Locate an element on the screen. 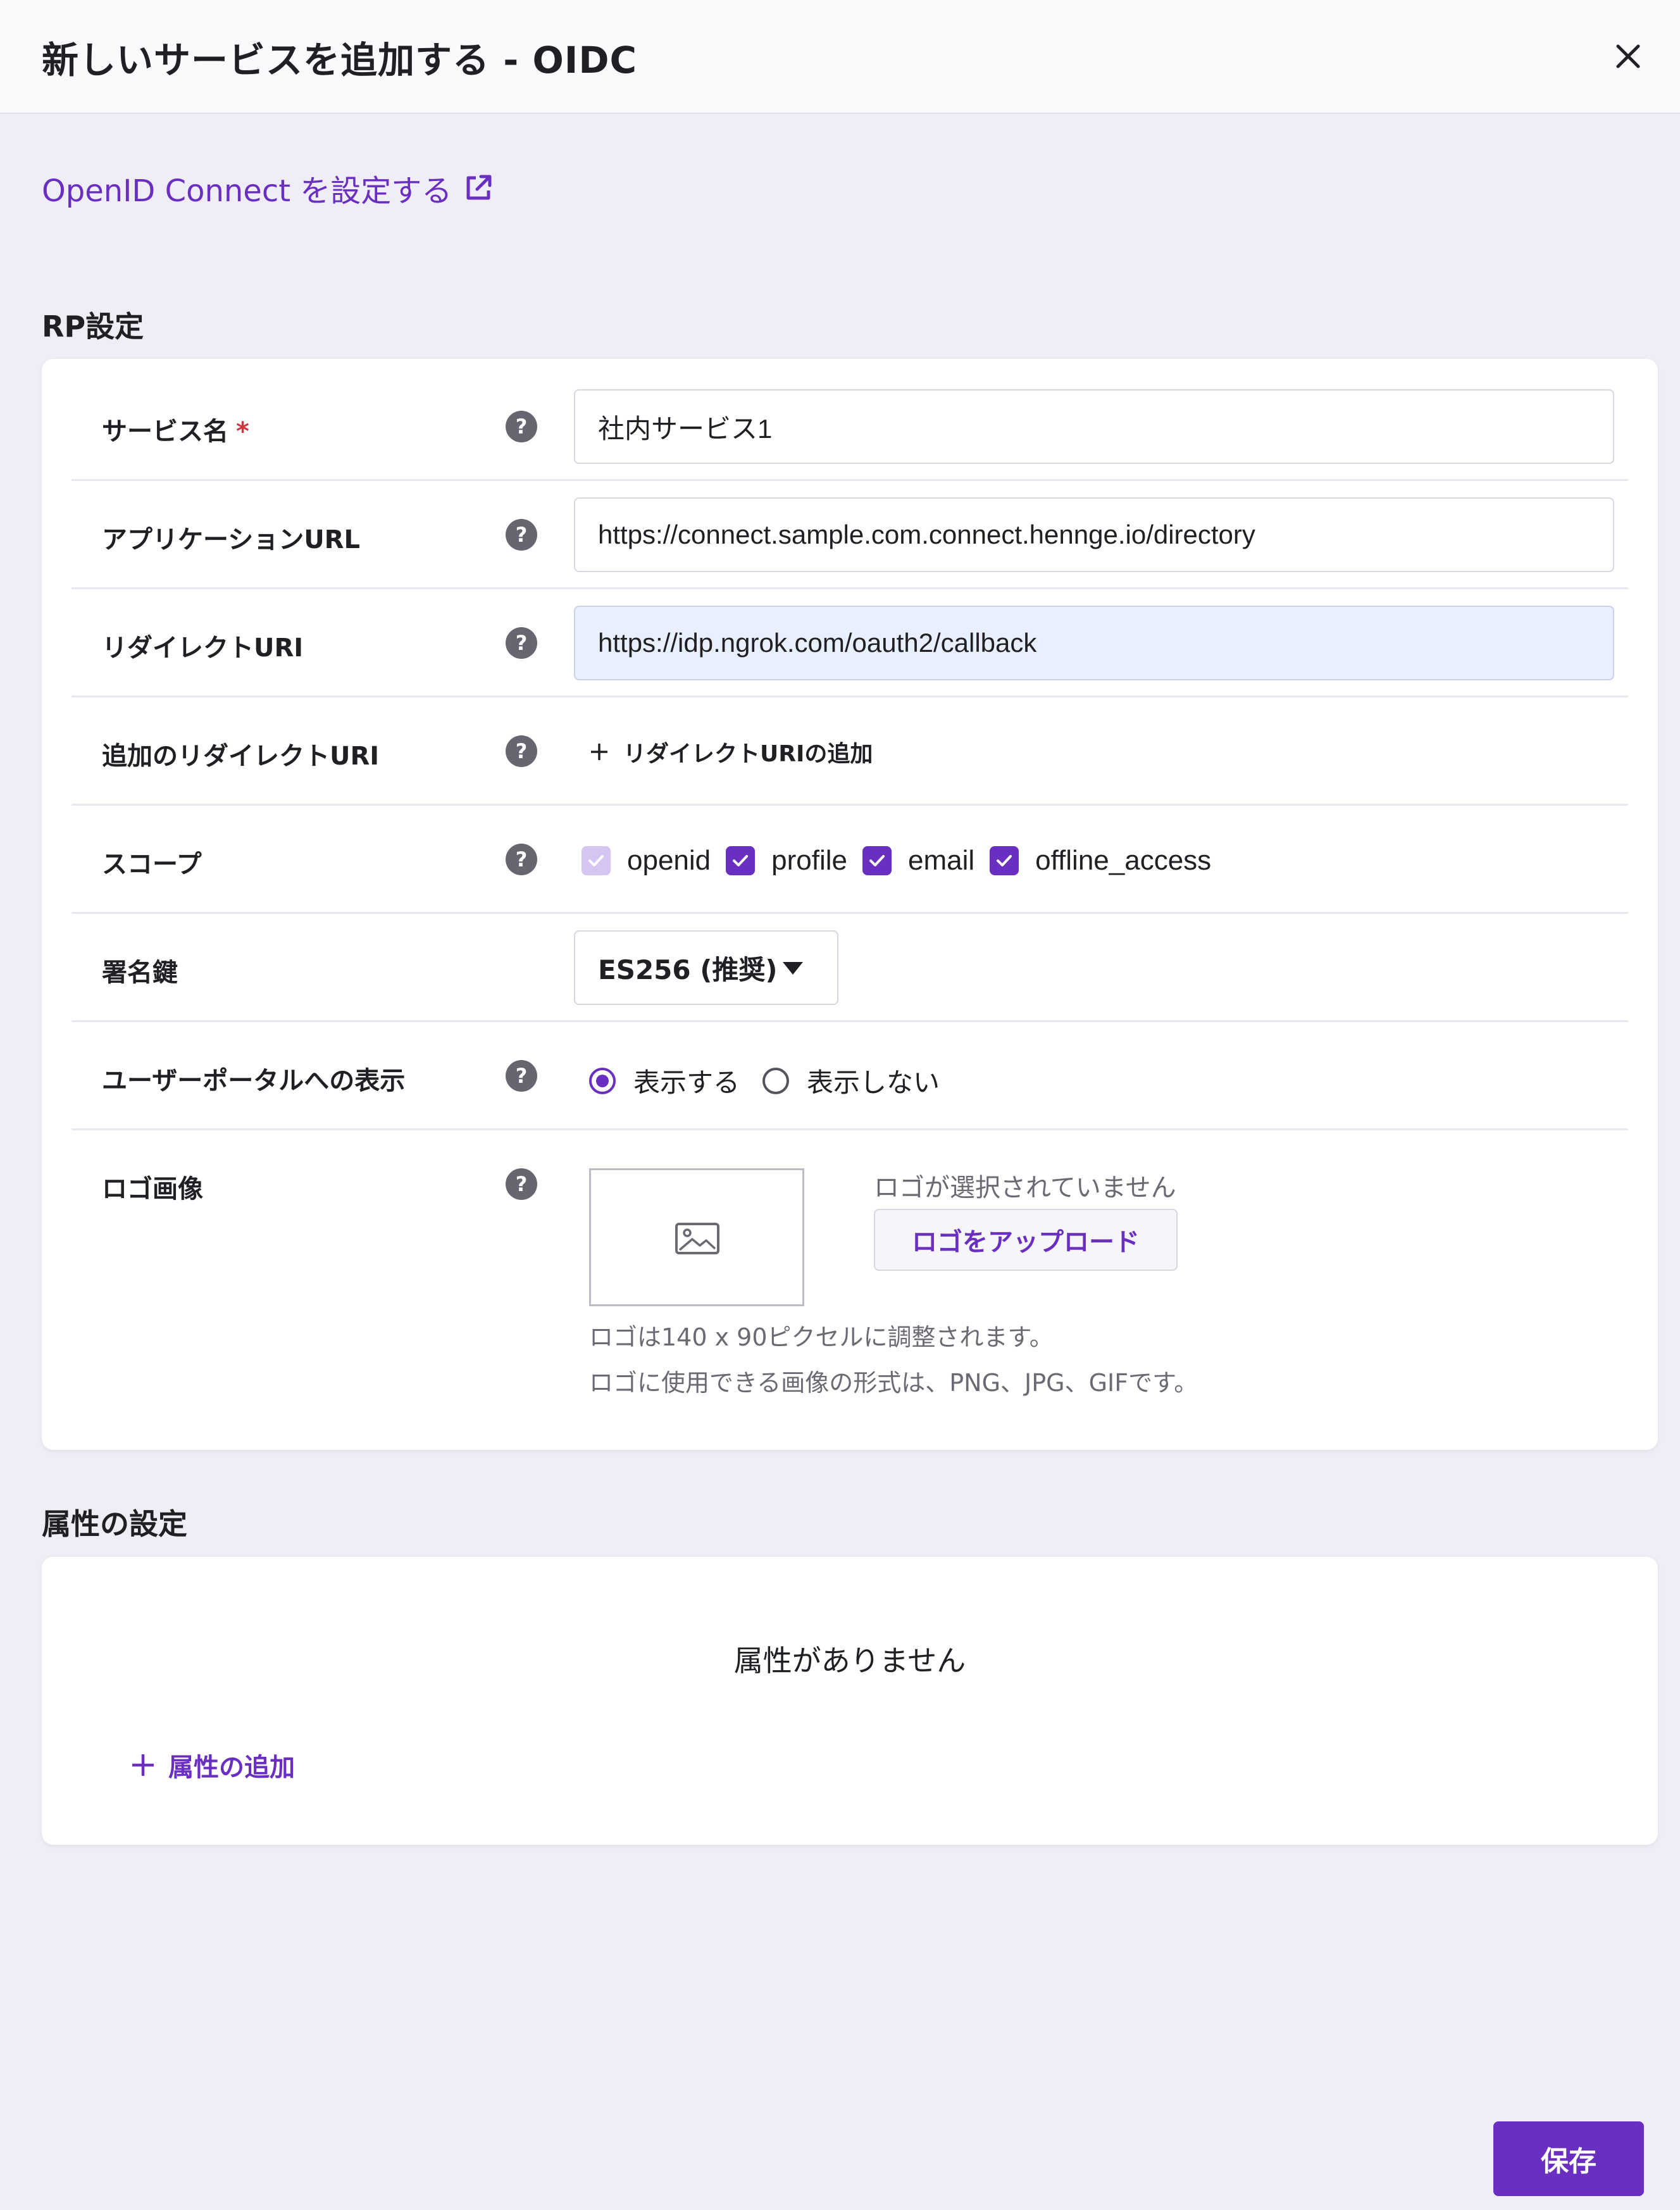 This screenshot has width=1680, height=2210. service-name-label: サービス名 * is located at coordinates (175, 431).